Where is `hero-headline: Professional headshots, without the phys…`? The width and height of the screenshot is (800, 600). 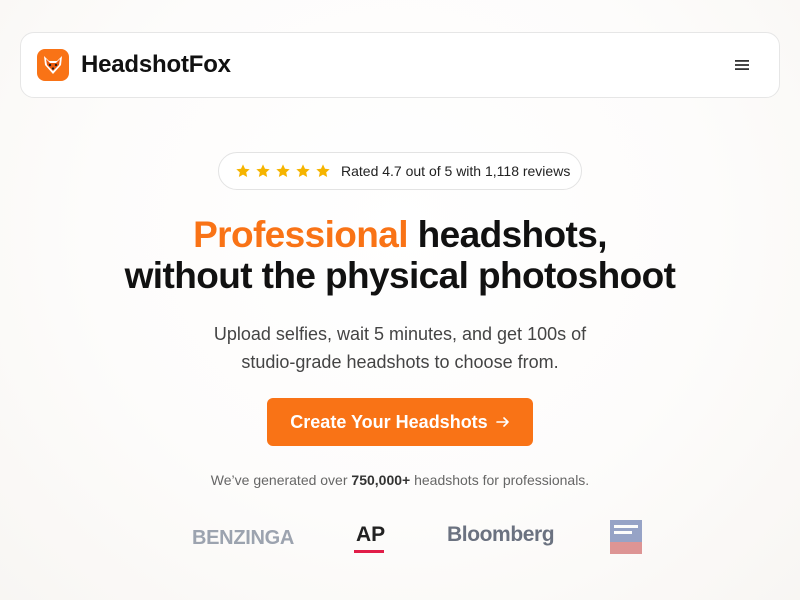
hero-headline: Professional headshots, without the phys… is located at coordinates (400, 255).